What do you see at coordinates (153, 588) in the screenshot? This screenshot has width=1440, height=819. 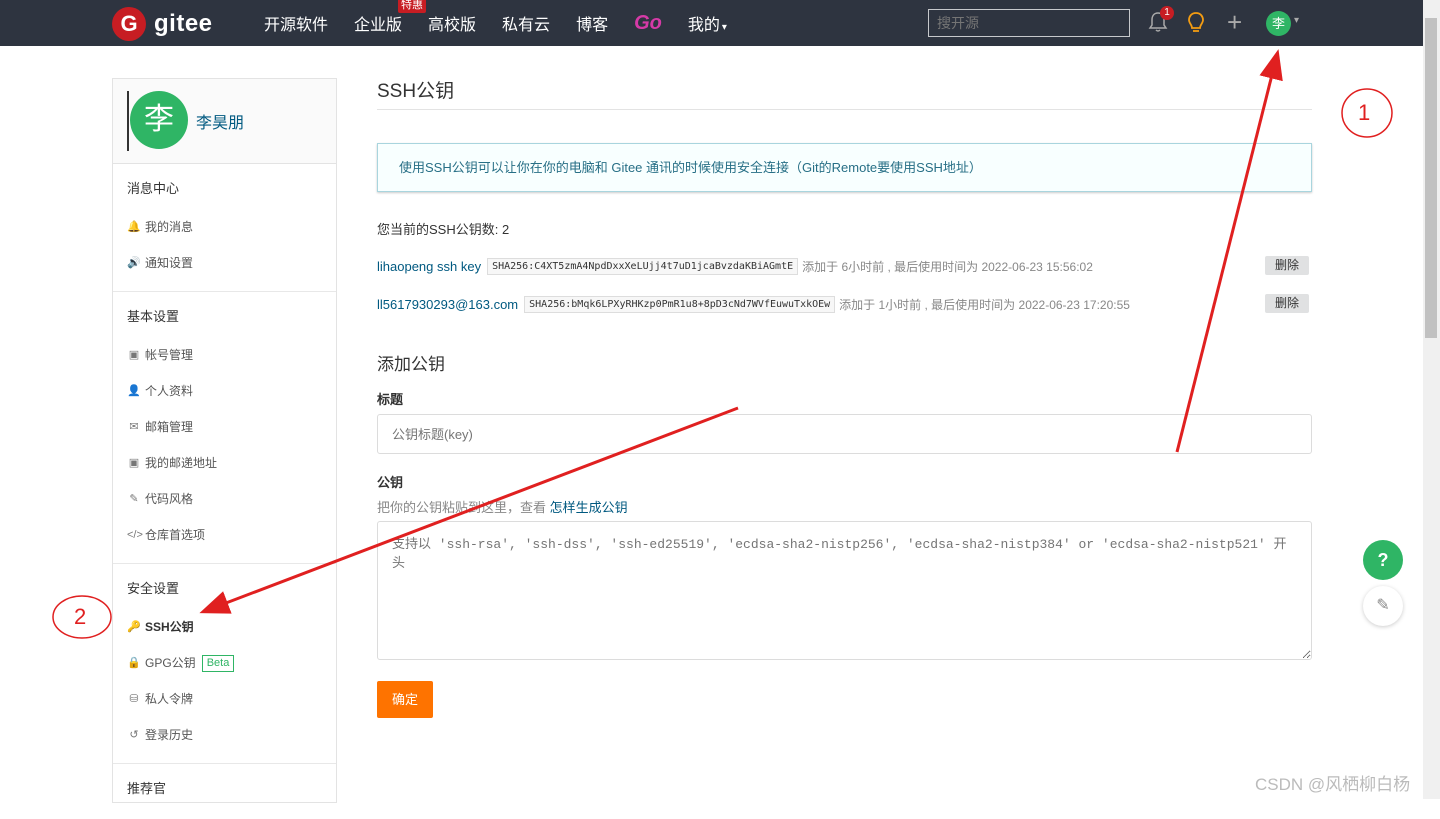 I see `section-title: 安全设置` at bounding box center [153, 588].